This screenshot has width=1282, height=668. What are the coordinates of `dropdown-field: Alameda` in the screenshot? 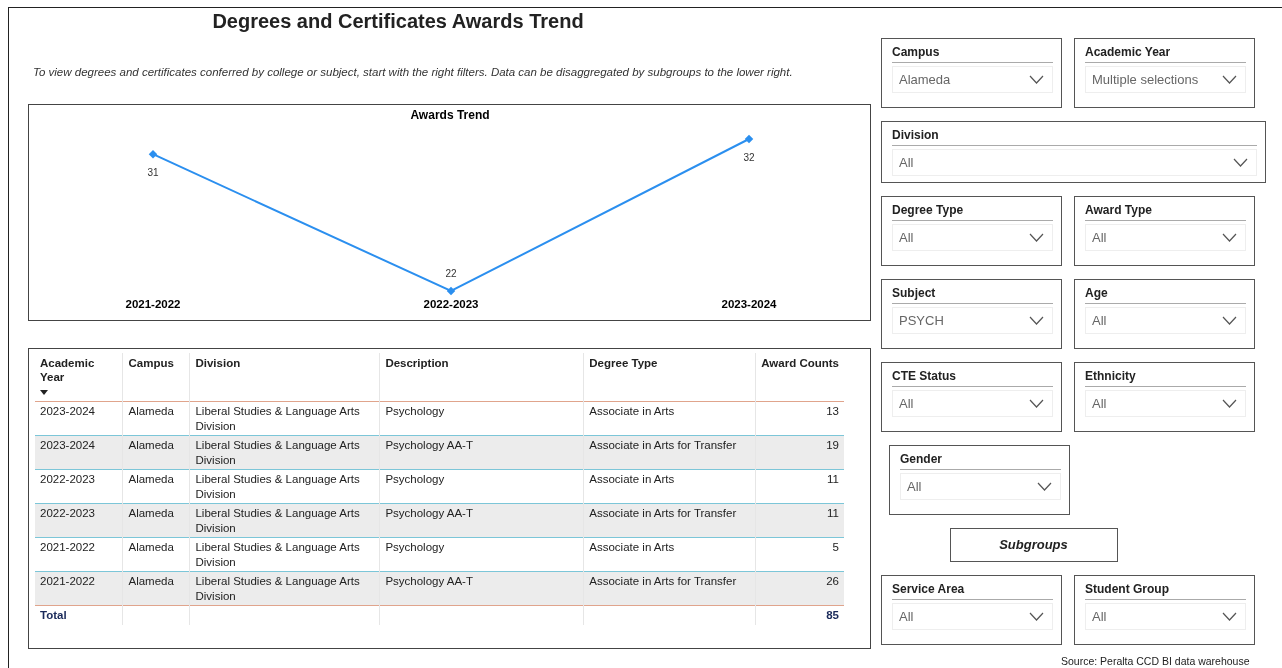 It's located at (972, 79).